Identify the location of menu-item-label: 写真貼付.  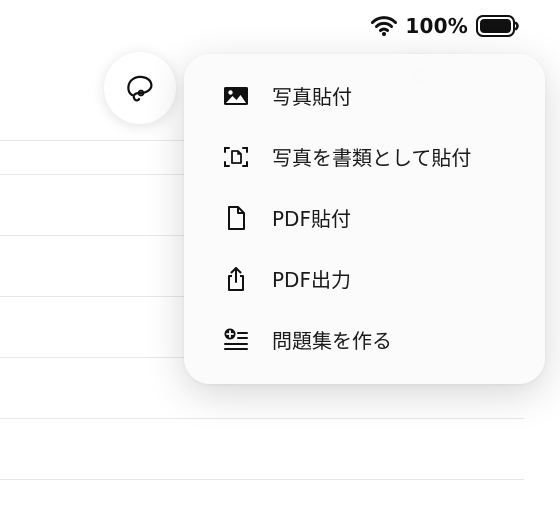
(312, 97).